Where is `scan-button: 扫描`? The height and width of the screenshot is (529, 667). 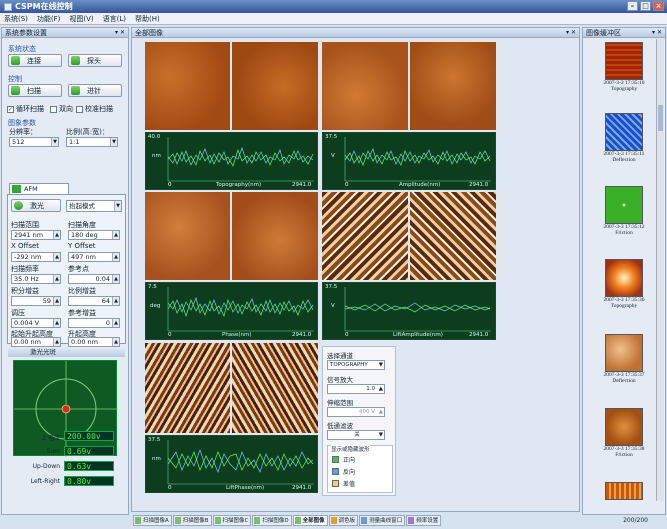
scan-button: 扫描 is located at coordinates (35, 90).